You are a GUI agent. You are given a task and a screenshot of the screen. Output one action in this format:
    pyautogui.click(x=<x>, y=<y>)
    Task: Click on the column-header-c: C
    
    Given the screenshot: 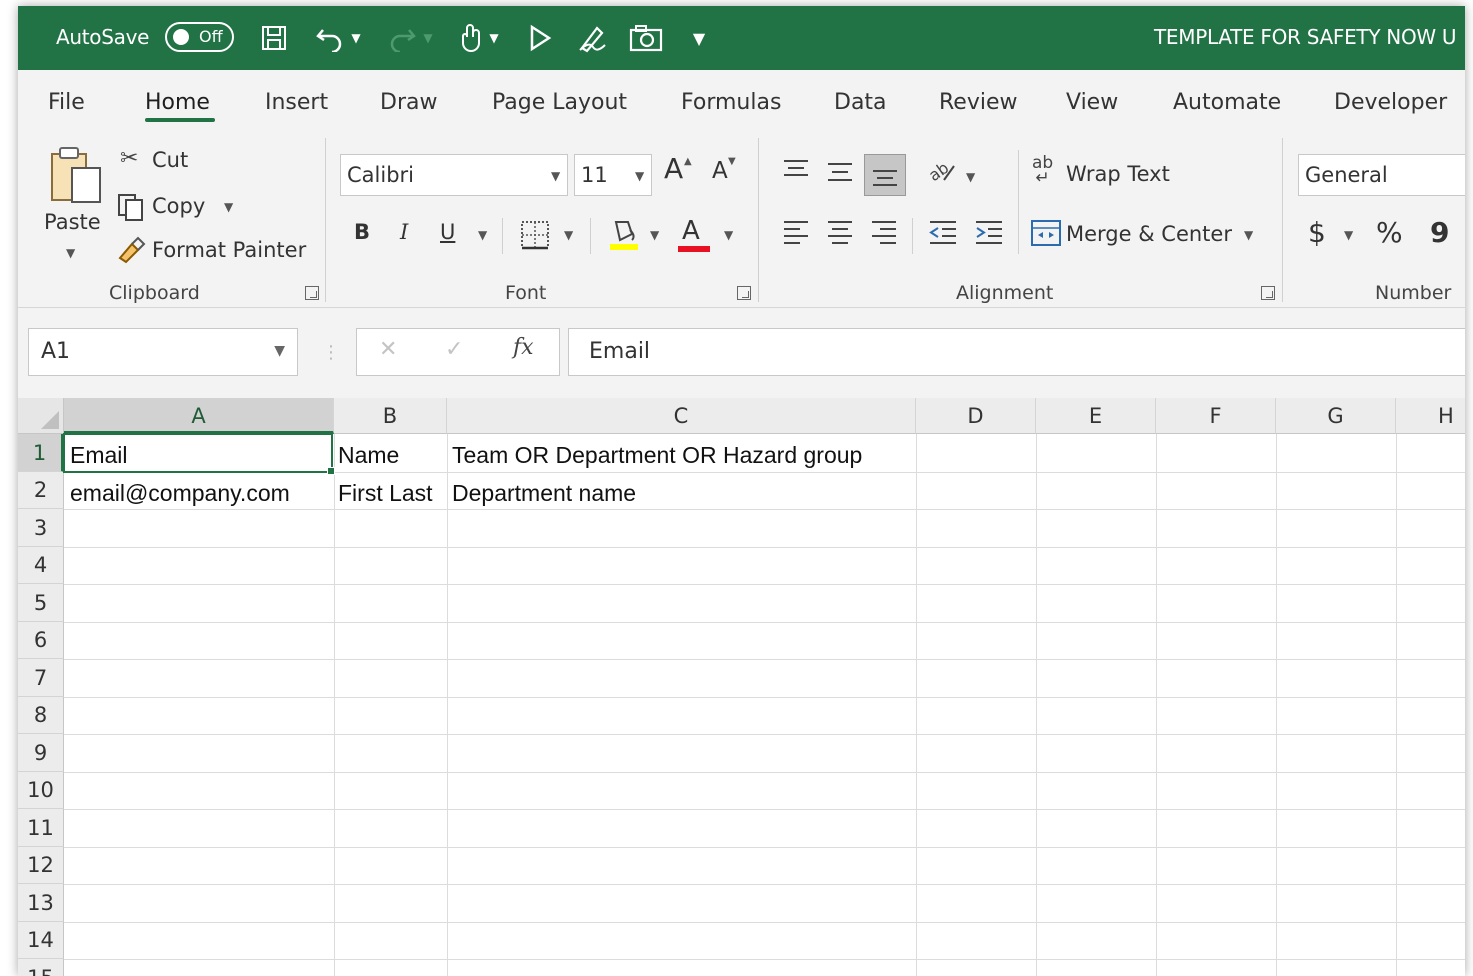 What is the action you would take?
    pyautogui.click(x=681, y=416)
    